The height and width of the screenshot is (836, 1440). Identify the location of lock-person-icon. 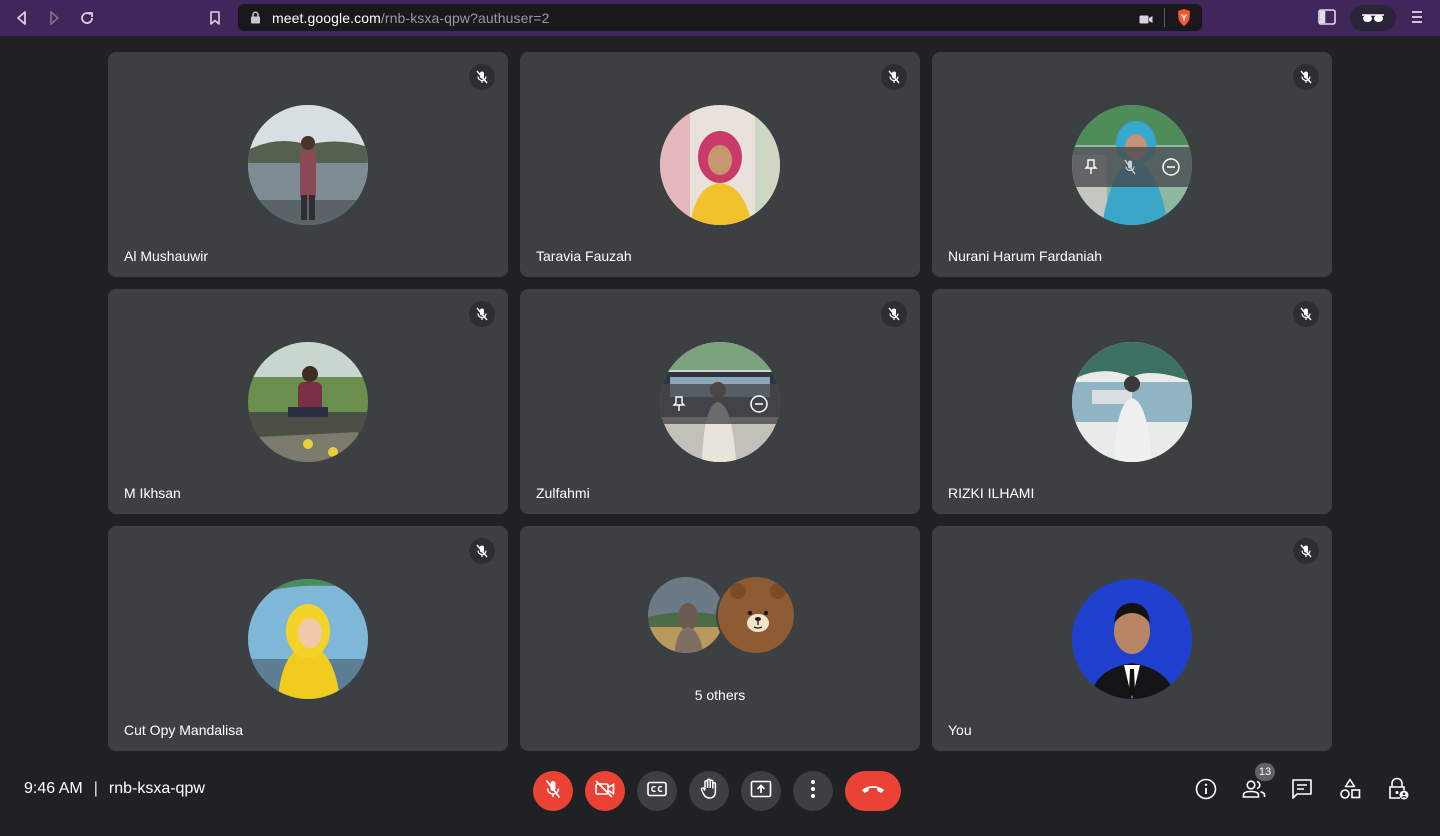
(1398, 791).